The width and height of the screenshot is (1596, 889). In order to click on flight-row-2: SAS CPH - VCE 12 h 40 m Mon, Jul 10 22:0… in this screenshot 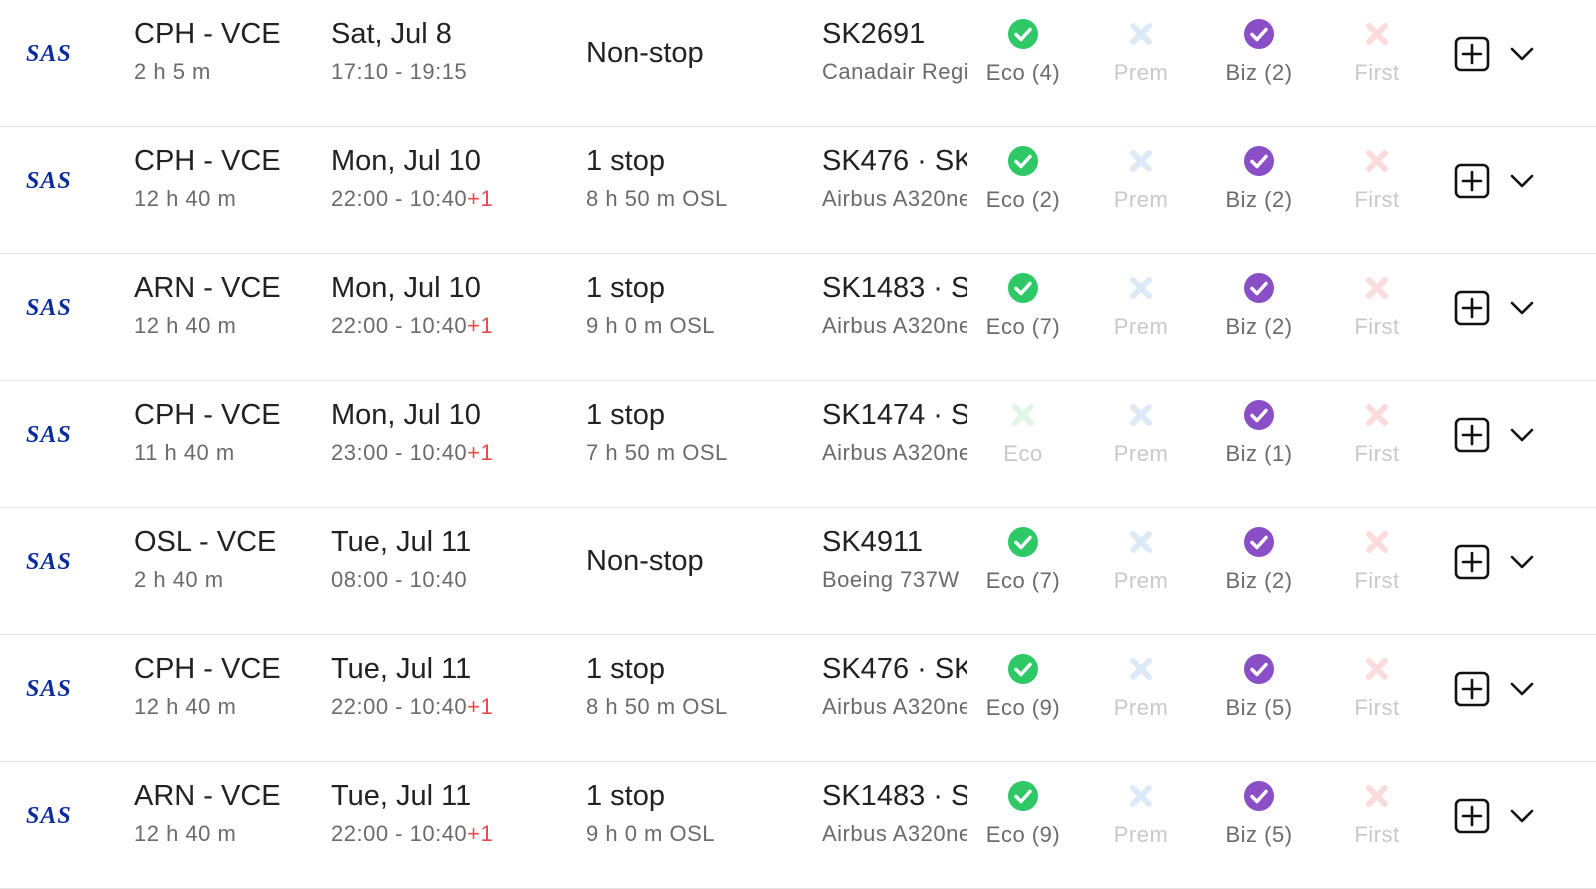, I will do `click(798, 190)`.